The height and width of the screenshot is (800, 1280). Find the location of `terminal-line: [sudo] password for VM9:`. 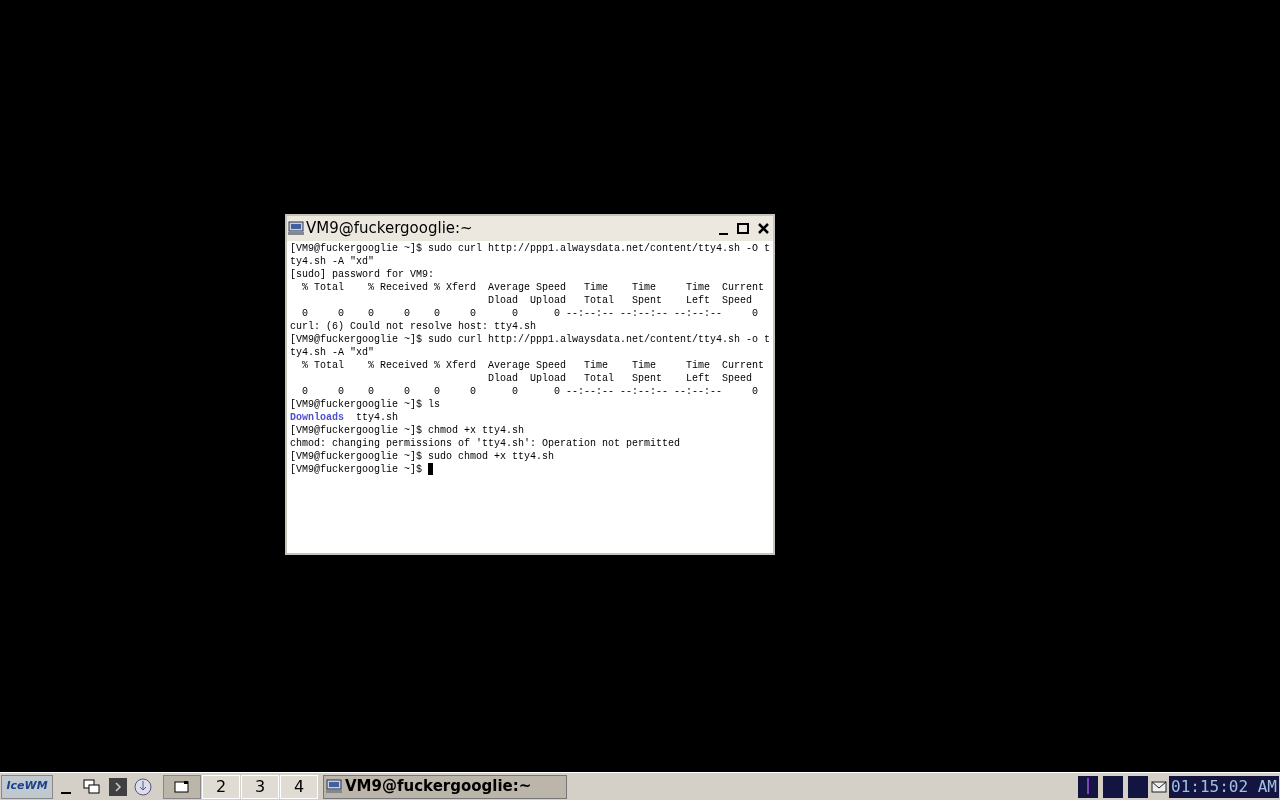

terminal-line: [sudo] password for VM9: is located at coordinates (362, 274).